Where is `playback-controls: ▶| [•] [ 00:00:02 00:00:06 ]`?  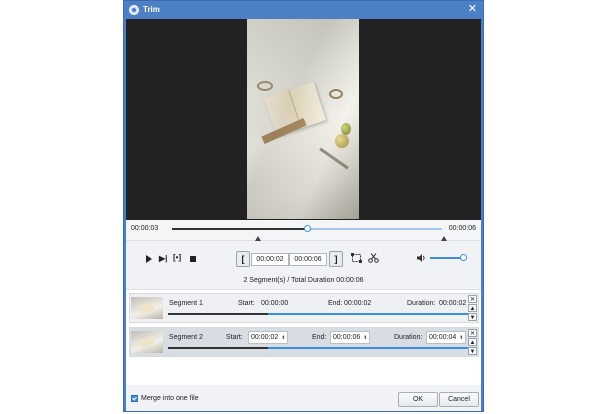
playback-controls: ▶| [•] [ 00:00:02 00:00:06 ] is located at coordinates (303, 260).